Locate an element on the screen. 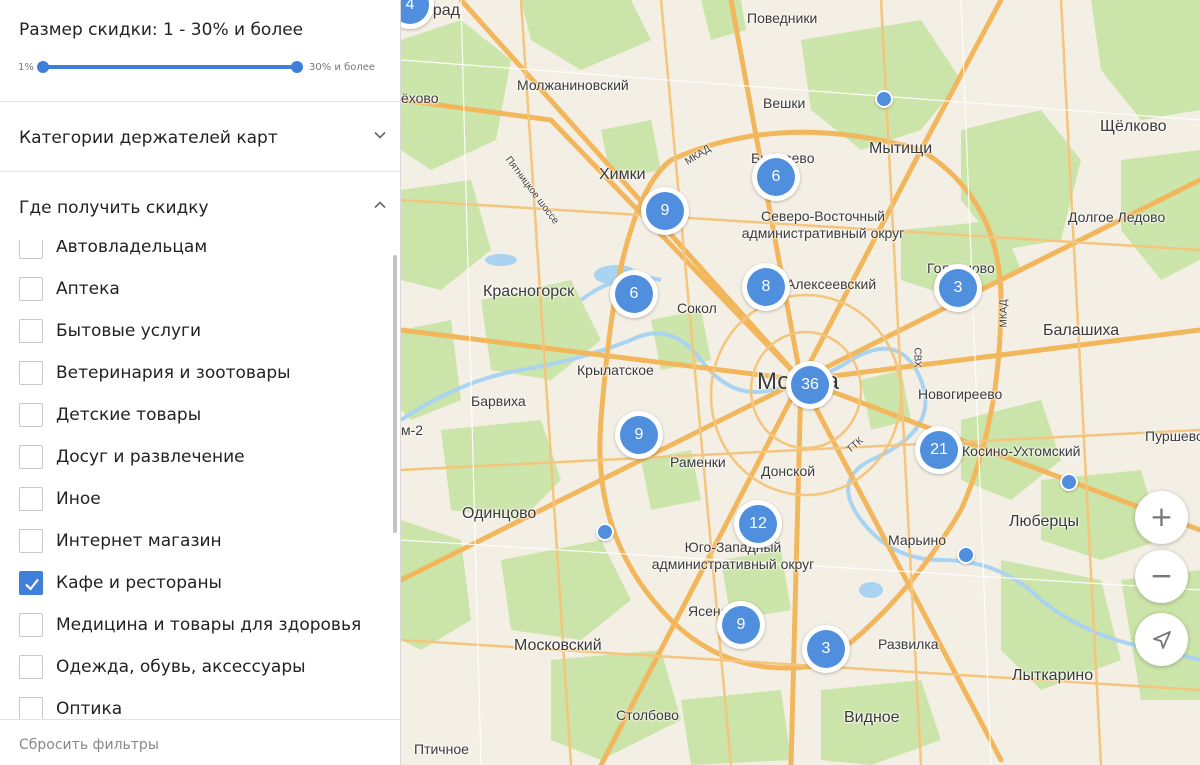 Image resolution: width=1200 pixels, height=765 pixels. map-label: Раменки is located at coordinates (698, 462).